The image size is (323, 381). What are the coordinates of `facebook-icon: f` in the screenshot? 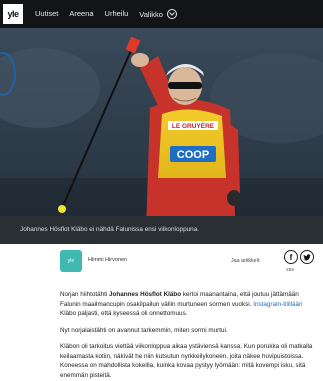 It's located at (291, 257).